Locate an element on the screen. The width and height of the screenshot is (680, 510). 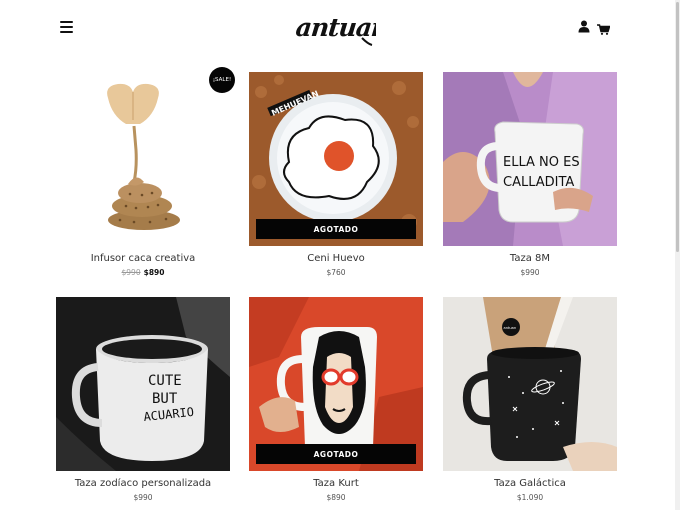
product-image: ELLA NO ES CALLADITA is located at coordinates (530, 159).